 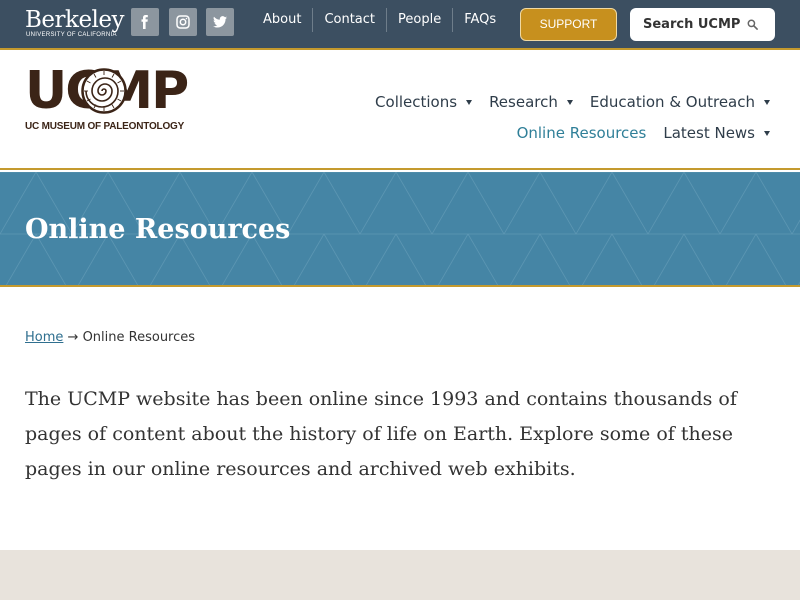 What do you see at coordinates (71, 35) in the screenshot?
I see `berkeley-logo-subtitle: UNIVERSITY OF CALIFORNIA` at bounding box center [71, 35].